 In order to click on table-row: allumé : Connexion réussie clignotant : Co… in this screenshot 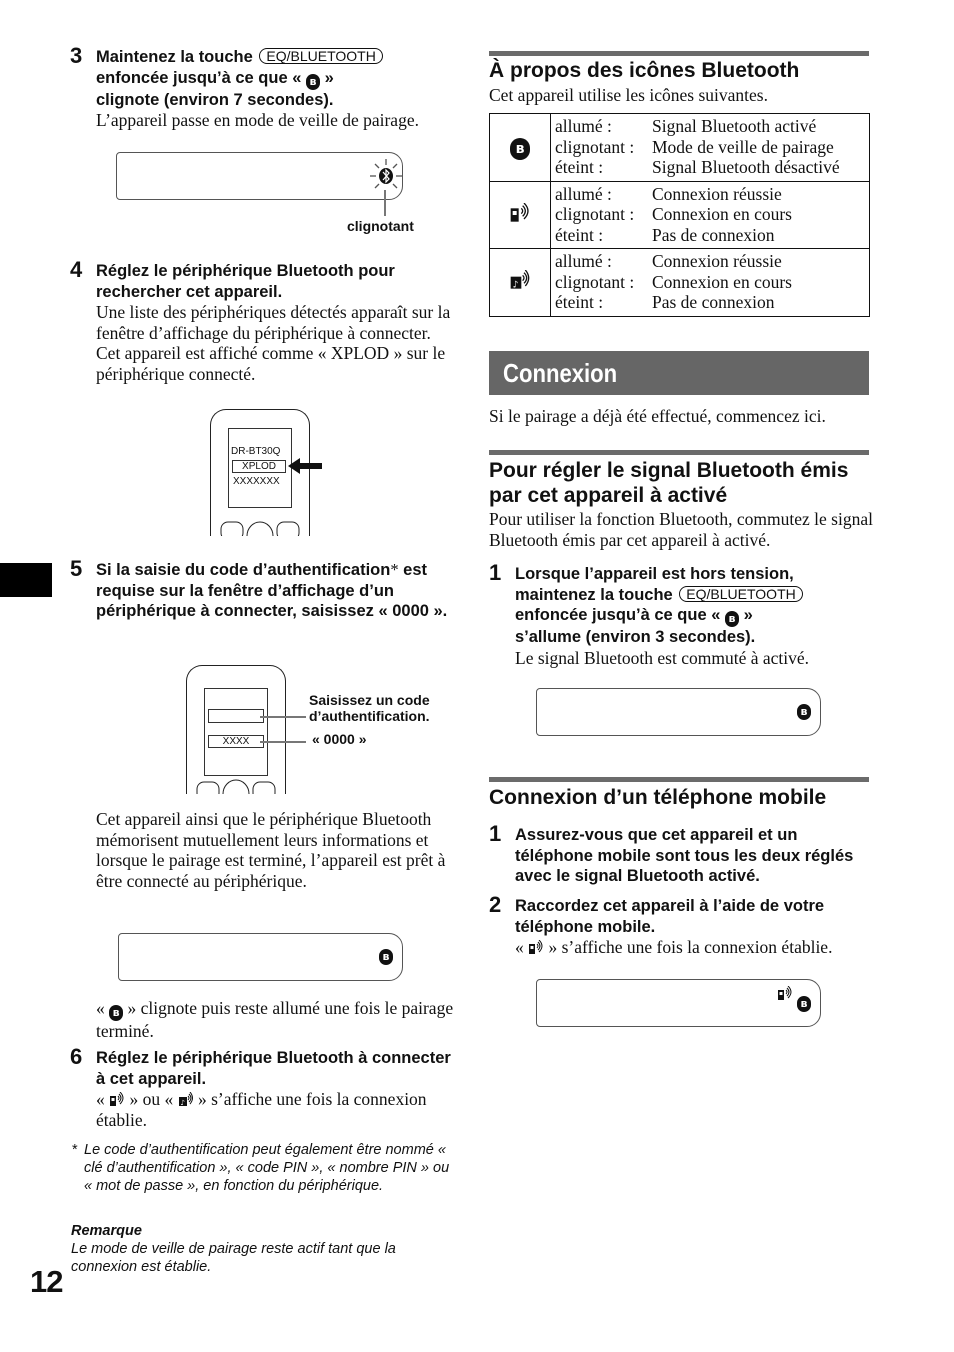, I will do `click(679, 214)`.